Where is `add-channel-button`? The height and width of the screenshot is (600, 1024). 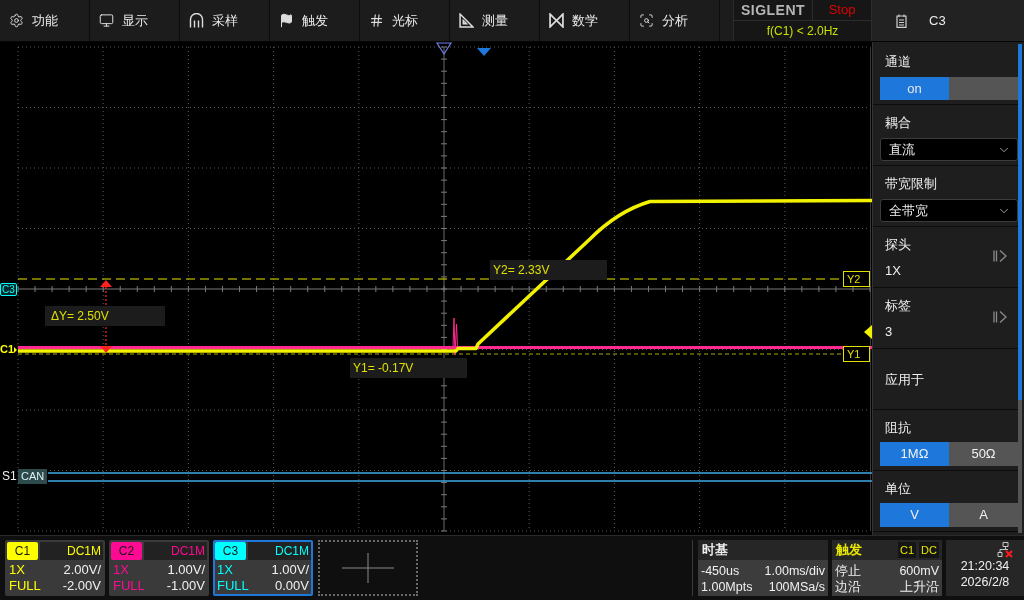
add-channel-button is located at coordinates (368, 568).